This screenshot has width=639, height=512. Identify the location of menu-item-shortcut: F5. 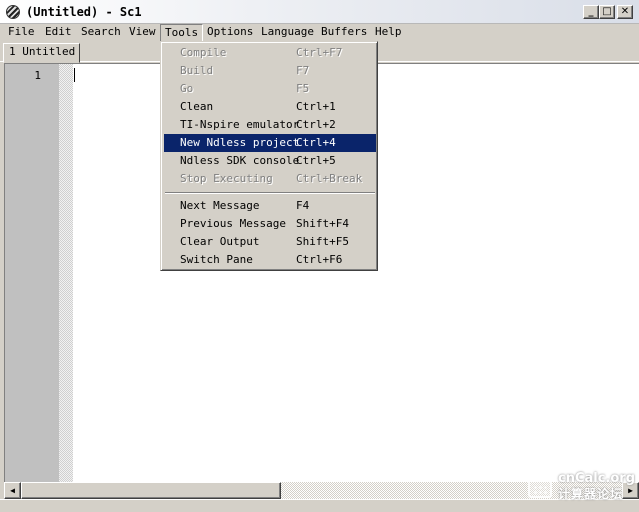
(303, 88).